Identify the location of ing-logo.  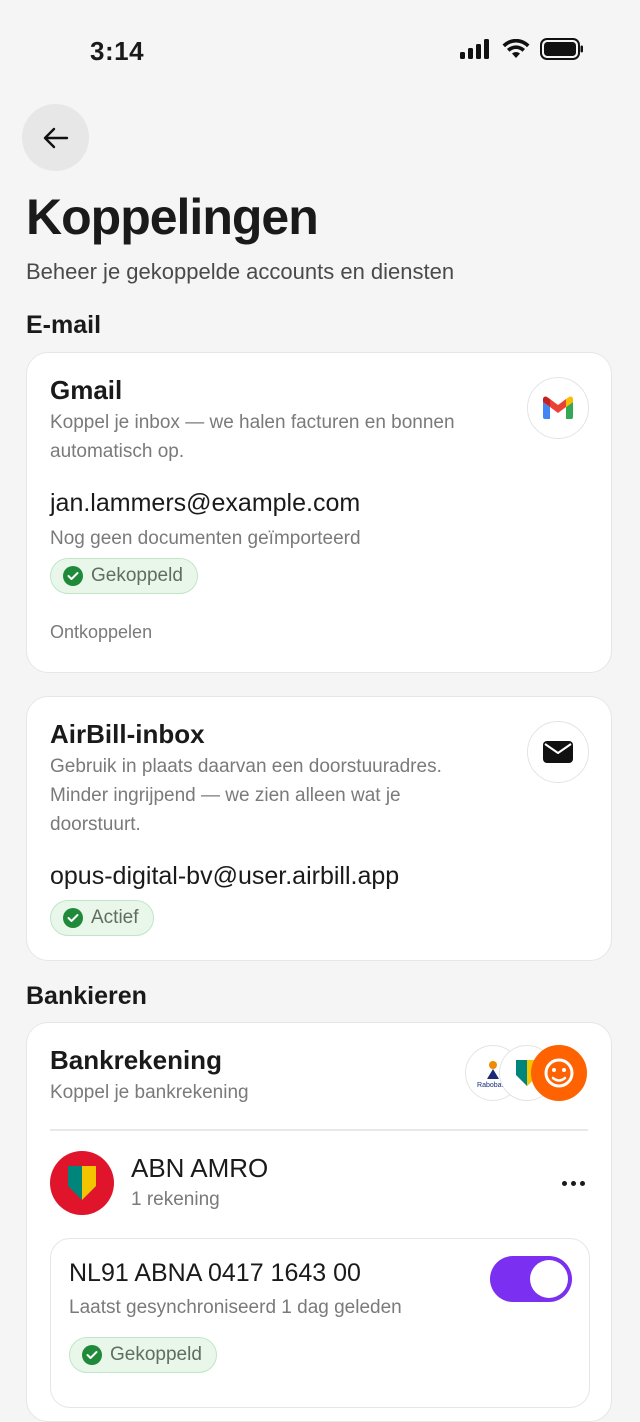
(559, 1073).